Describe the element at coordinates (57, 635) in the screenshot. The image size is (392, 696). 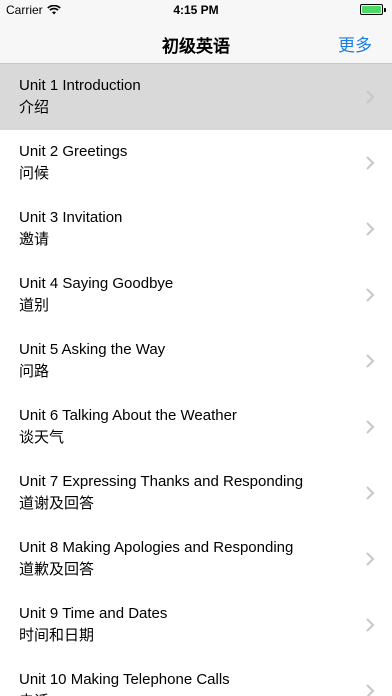
I see `unit-subtitle: 时间和日期` at that location.